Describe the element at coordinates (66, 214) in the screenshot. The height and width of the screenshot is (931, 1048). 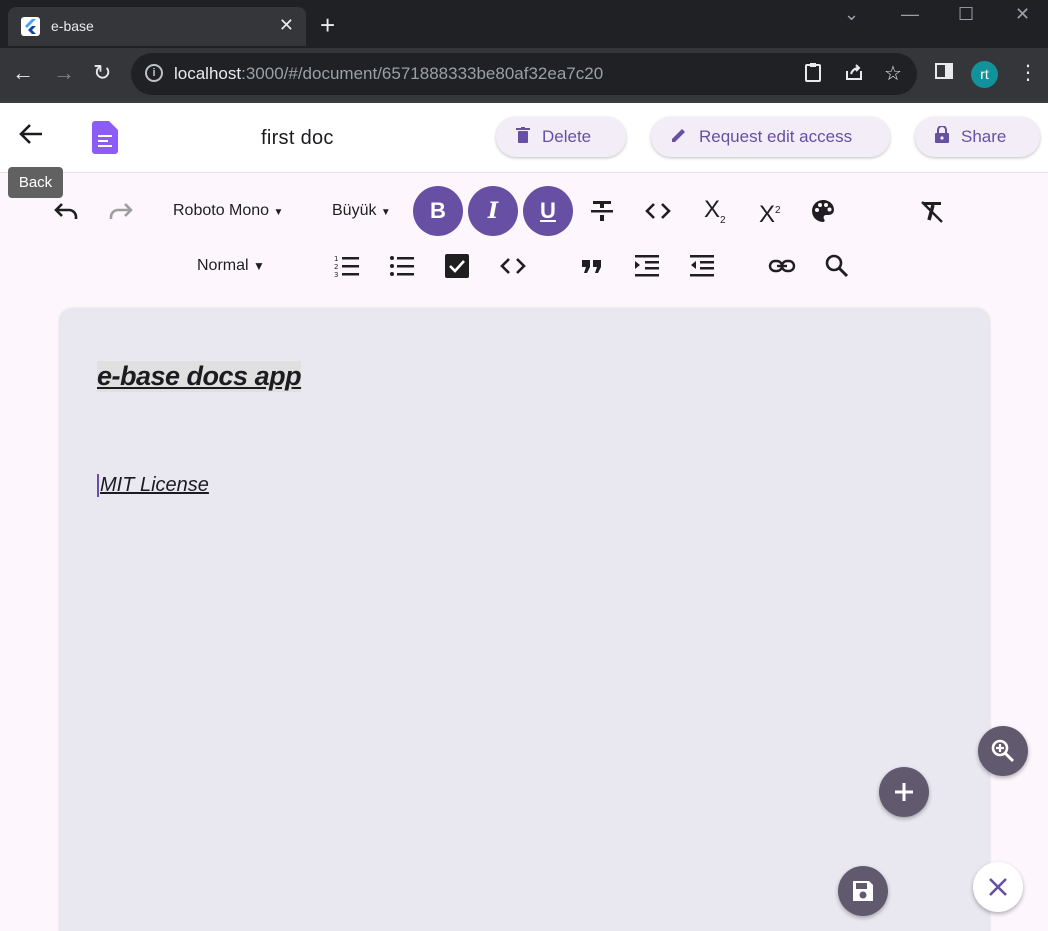
I see `undo-icon` at that location.